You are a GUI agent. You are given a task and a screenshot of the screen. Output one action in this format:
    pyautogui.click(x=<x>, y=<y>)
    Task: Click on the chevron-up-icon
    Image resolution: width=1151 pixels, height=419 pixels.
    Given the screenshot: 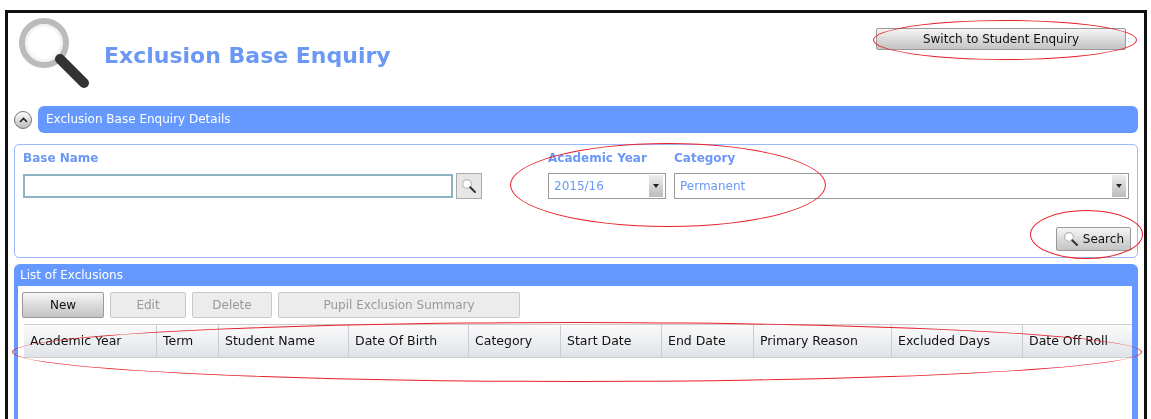 What is the action you would take?
    pyautogui.click(x=23, y=119)
    